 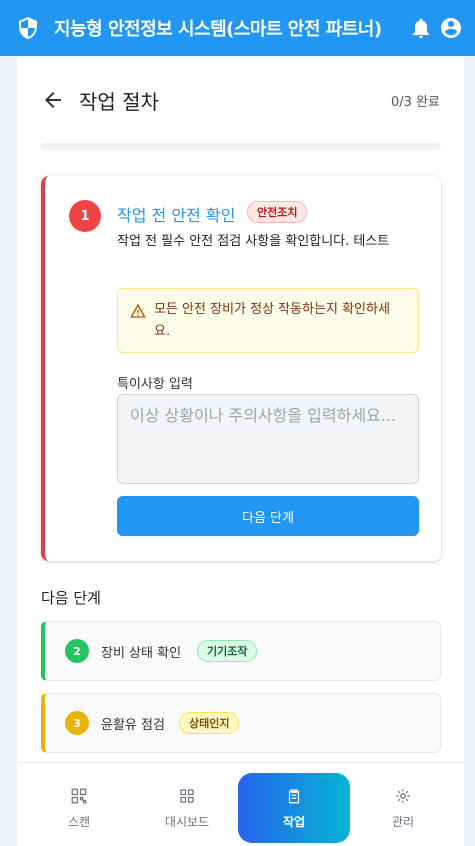 What do you see at coordinates (155, 384) in the screenshot?
I see `note-label: 특이사항 입력` at bounding box center [155, 384].